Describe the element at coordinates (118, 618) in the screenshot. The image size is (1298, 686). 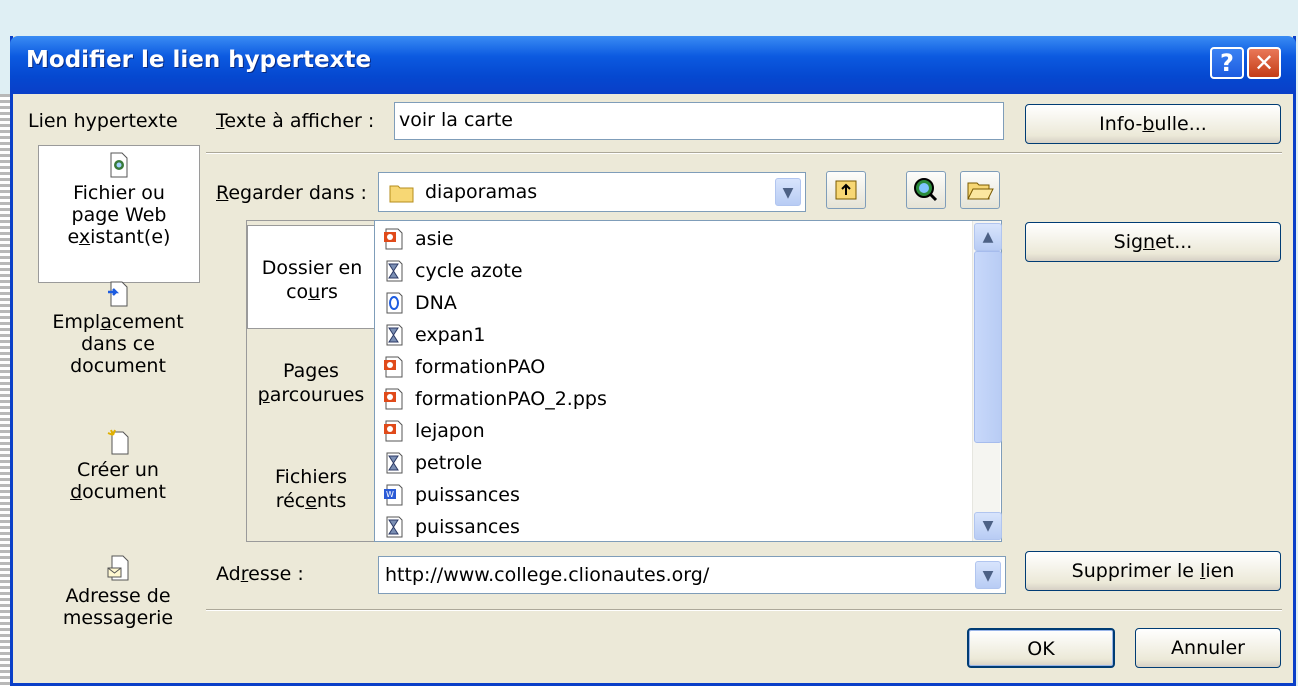
I see `place-label-line: messagerie` at that location.